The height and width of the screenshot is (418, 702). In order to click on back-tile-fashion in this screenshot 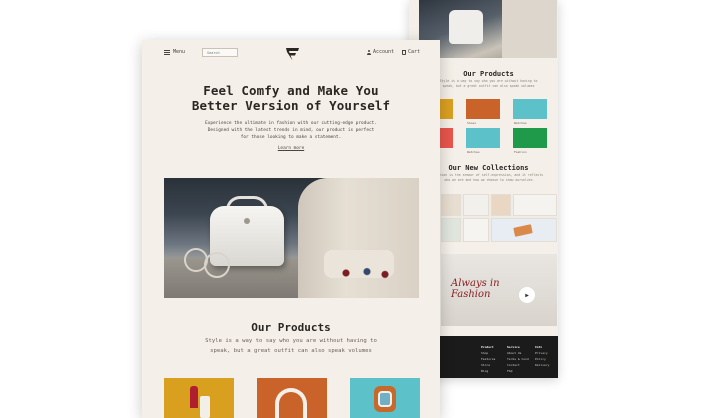, I will do `click(530, 138)`.